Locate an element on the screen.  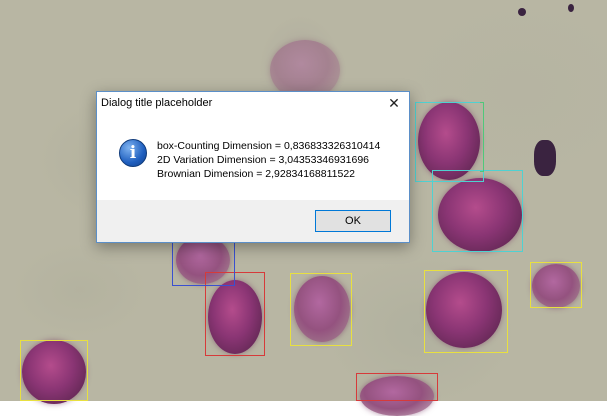
close-icon: ✕ is located at coordinates (394, 104).